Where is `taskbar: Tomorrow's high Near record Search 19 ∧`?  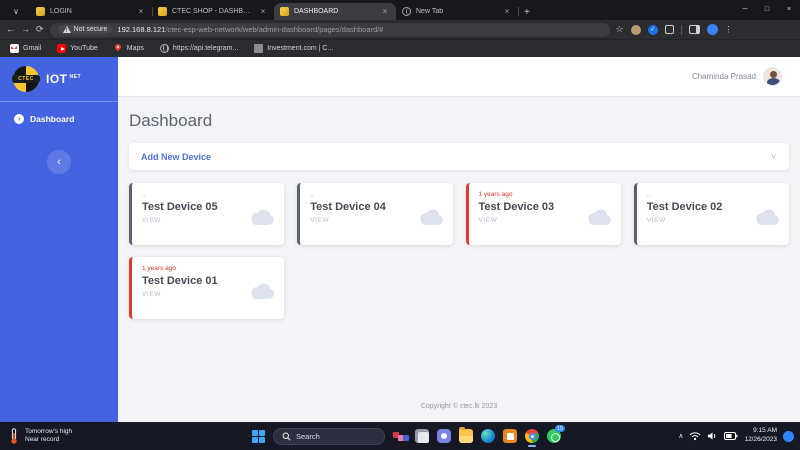
taskbar: Tomorrow's high Near record Search 19 ∧ is located at coordinates (400, 436).